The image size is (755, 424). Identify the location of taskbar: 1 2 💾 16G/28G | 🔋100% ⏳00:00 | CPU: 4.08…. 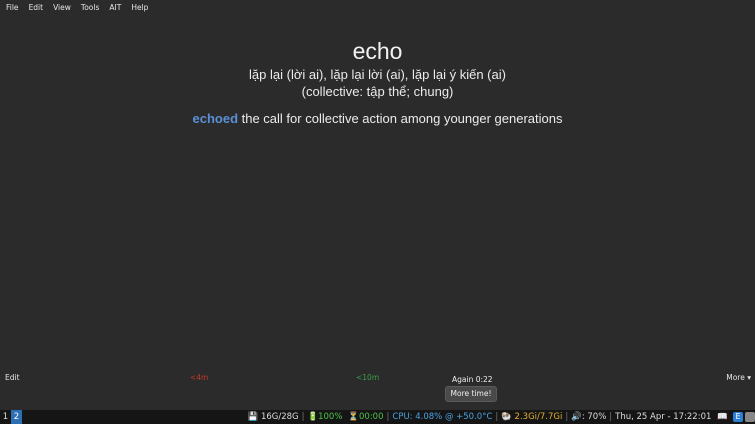
(377, 417).